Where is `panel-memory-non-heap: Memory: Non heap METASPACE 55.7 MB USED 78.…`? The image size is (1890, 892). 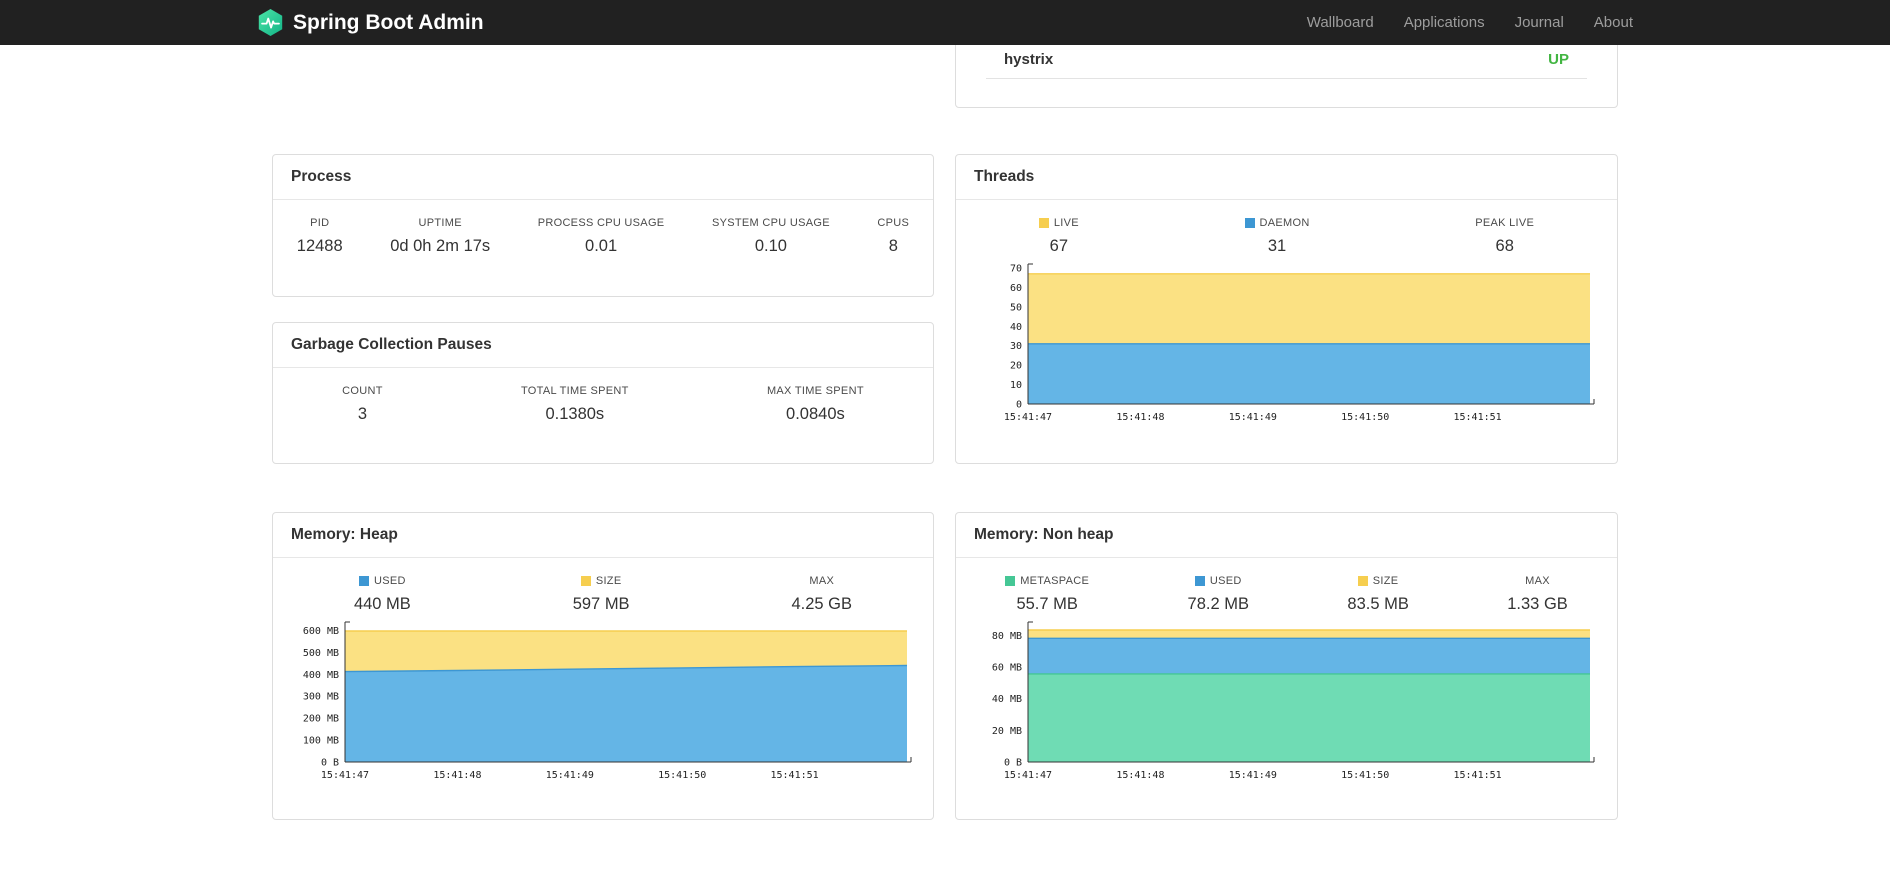 panel-memory-non-heap: Memory: Non heap METASPACE 55.7 MB USED 78.… is located at coordinates (1286, 666).